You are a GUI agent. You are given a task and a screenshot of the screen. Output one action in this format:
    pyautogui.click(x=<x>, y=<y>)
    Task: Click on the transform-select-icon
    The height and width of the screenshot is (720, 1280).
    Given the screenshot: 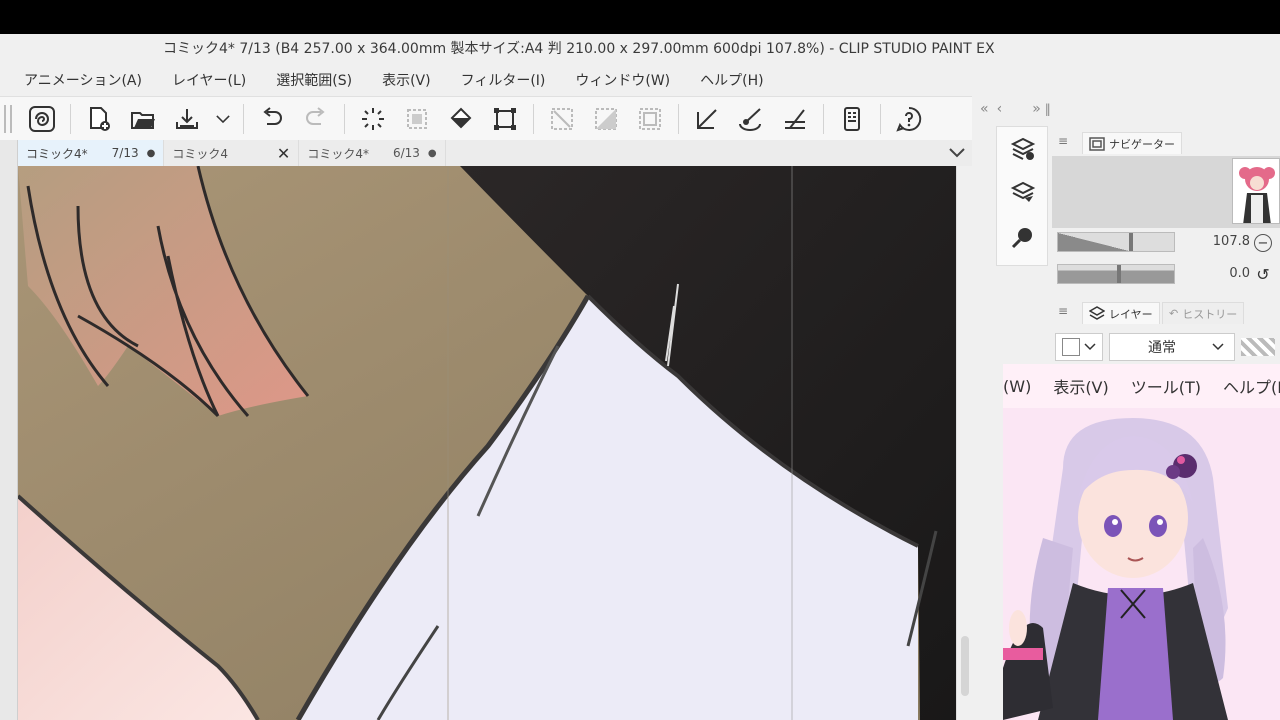 What is the action you would take?
    pyautogui.click(x=417, y=119)
    